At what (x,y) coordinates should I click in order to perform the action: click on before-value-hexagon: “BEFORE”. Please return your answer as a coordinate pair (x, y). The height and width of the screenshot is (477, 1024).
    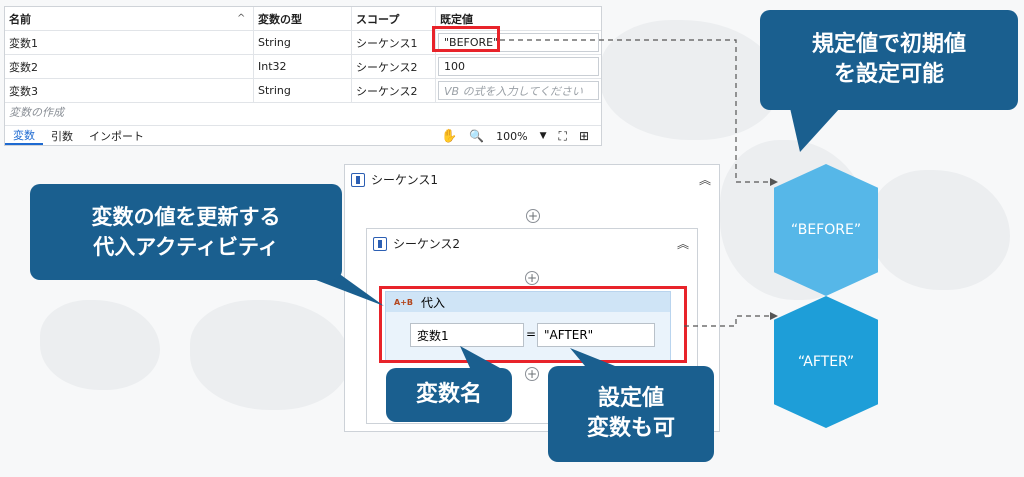
    Looking at the image, I should click on (826, 230).